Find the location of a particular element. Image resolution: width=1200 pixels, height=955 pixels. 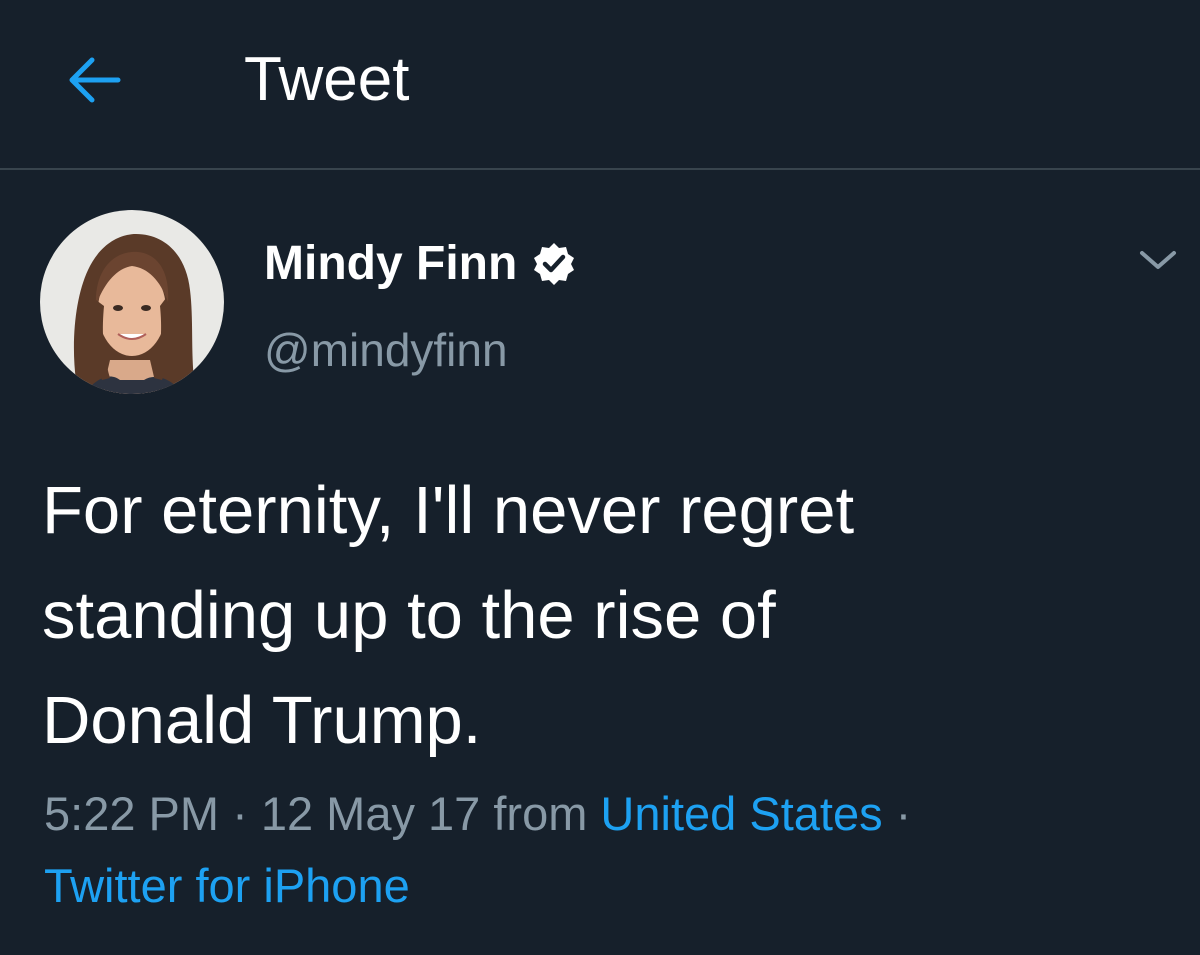

tweet-menu-button is located at coordinates (1158, 260).